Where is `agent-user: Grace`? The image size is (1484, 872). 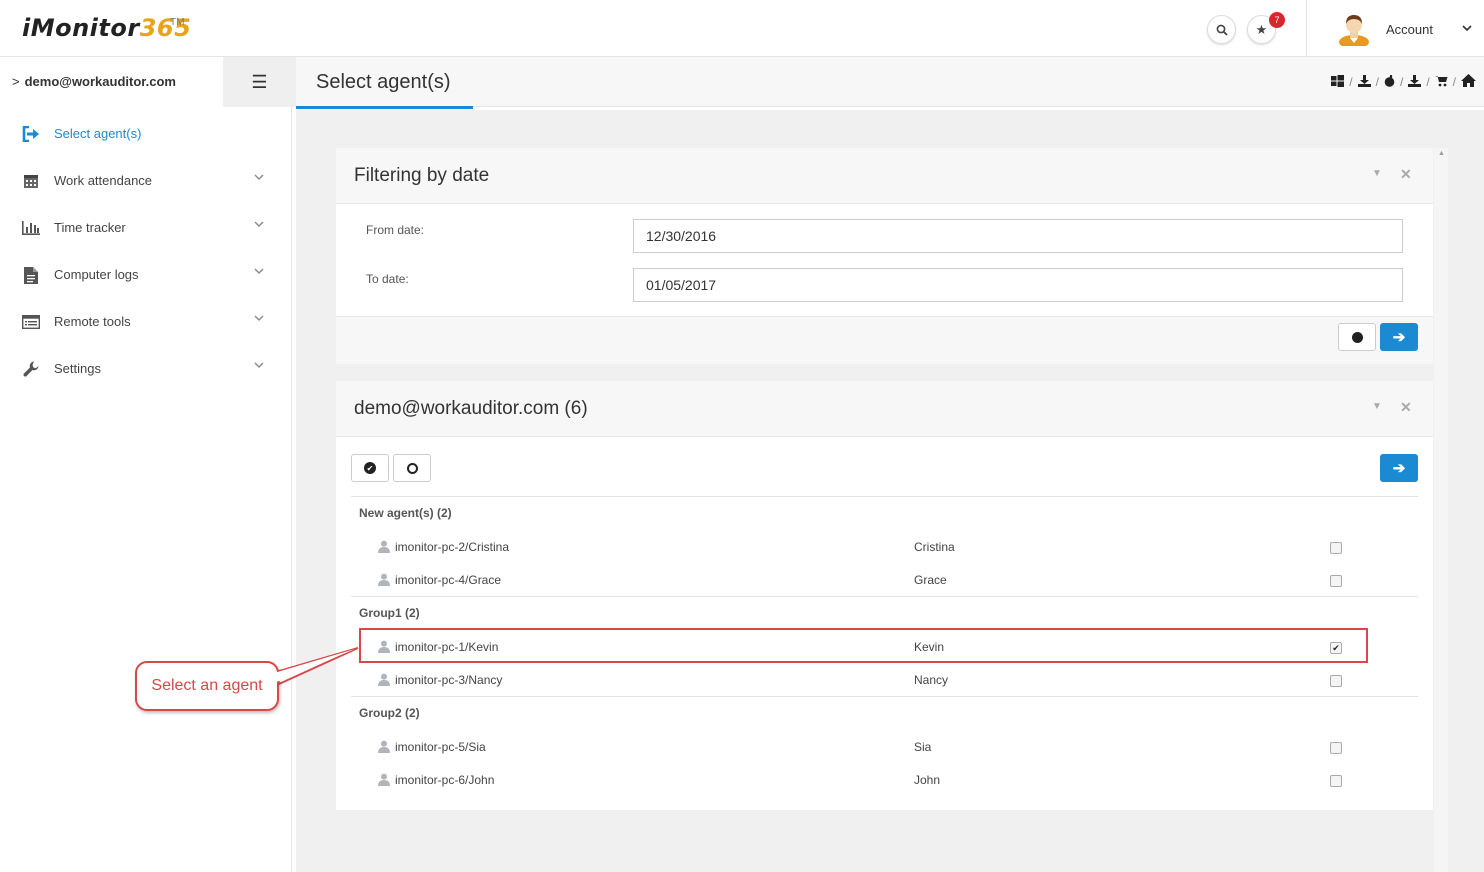 agent-user: Grace is located at coordinates (930, 580).